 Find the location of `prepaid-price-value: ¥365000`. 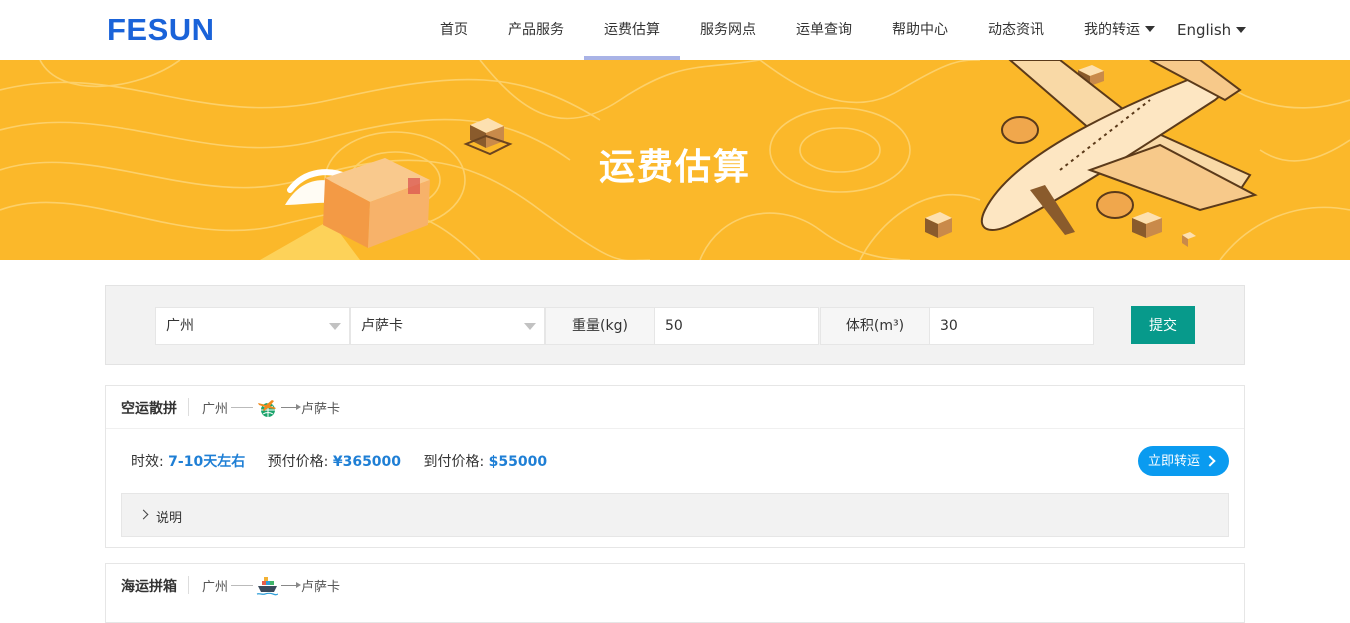

prepaid-price-value: ¥365000 is located at coordinates (367, 462).